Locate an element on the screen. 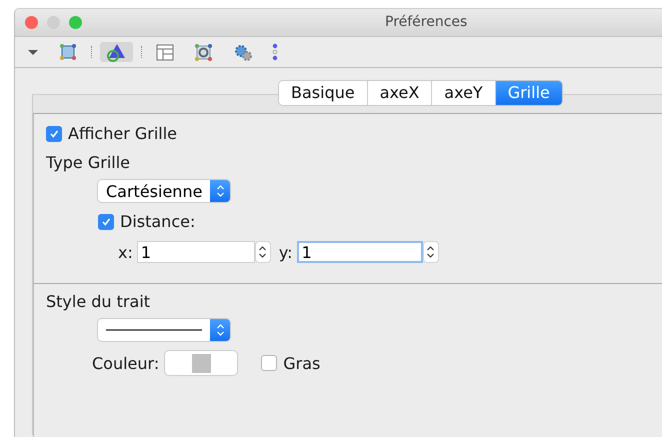 Image resolution: width=662 pixels, height=437 pixels. gears-icon is located at coordinates (242, 52).